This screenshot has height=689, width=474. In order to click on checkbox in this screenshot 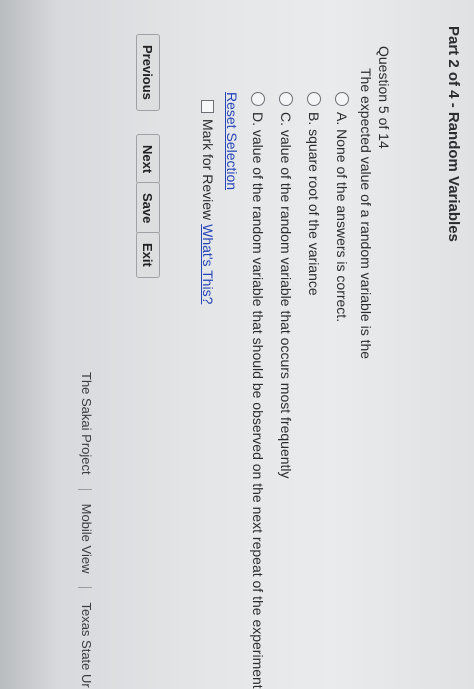, I will do `click(208, 106)`.